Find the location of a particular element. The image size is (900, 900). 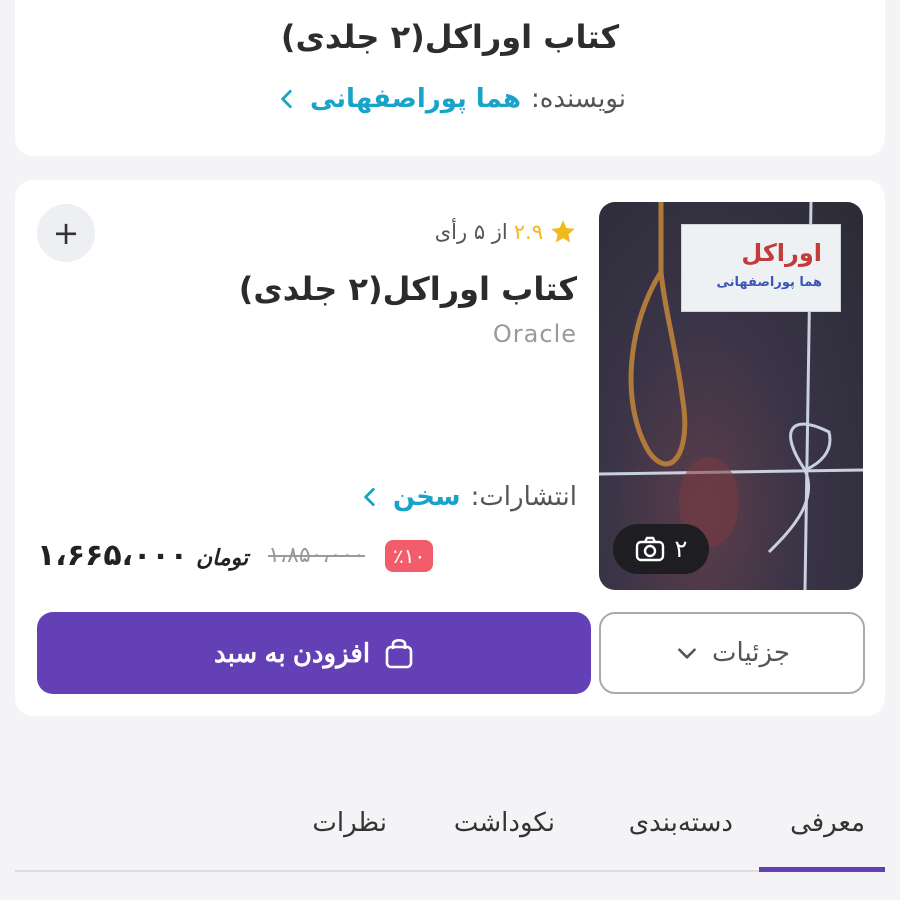

page-title: کتاب اوراکل(۲ جلدی) is located at coordinates (450, 37).